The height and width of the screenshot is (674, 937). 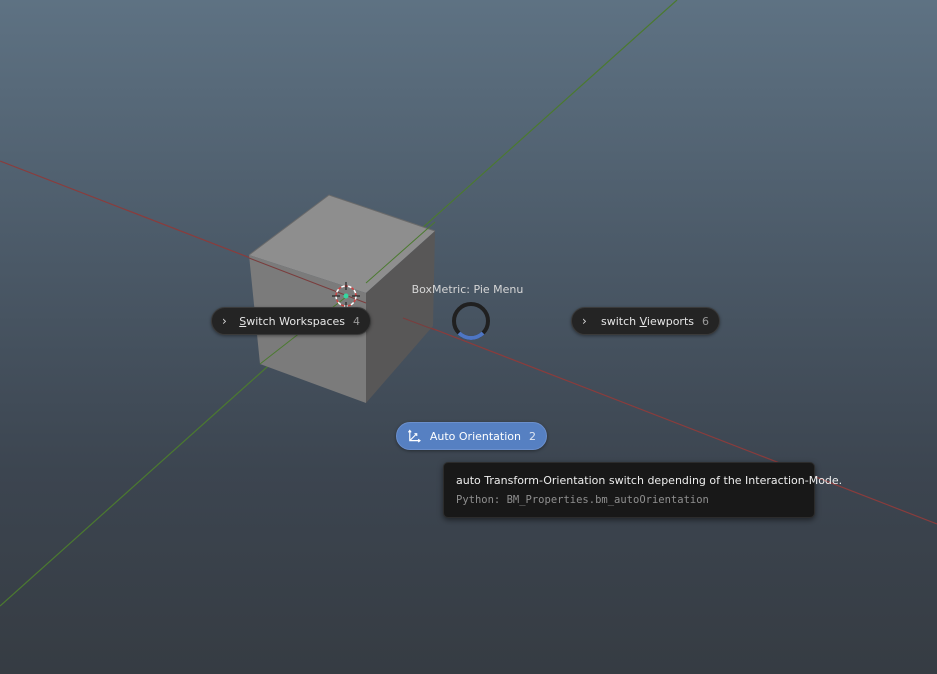 What do you see at coordinates (475, 436) in the screenshot?
I see `auto-orientation-label: Auto Orientation` at bounding box center [475, 436].